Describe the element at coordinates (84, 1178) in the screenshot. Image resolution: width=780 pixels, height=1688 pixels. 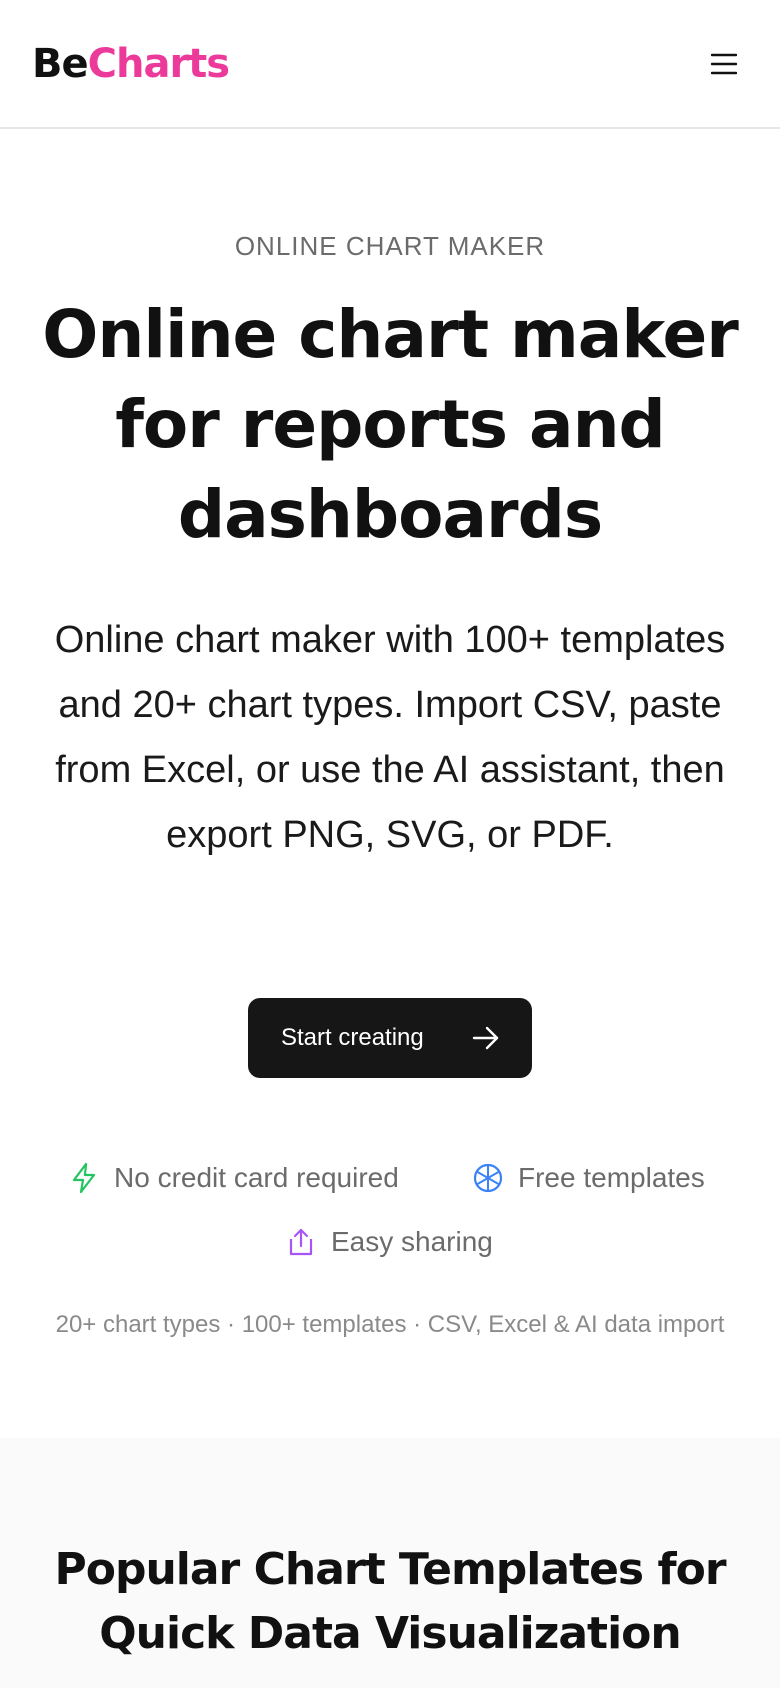
I see `lightning-icon` at that location.